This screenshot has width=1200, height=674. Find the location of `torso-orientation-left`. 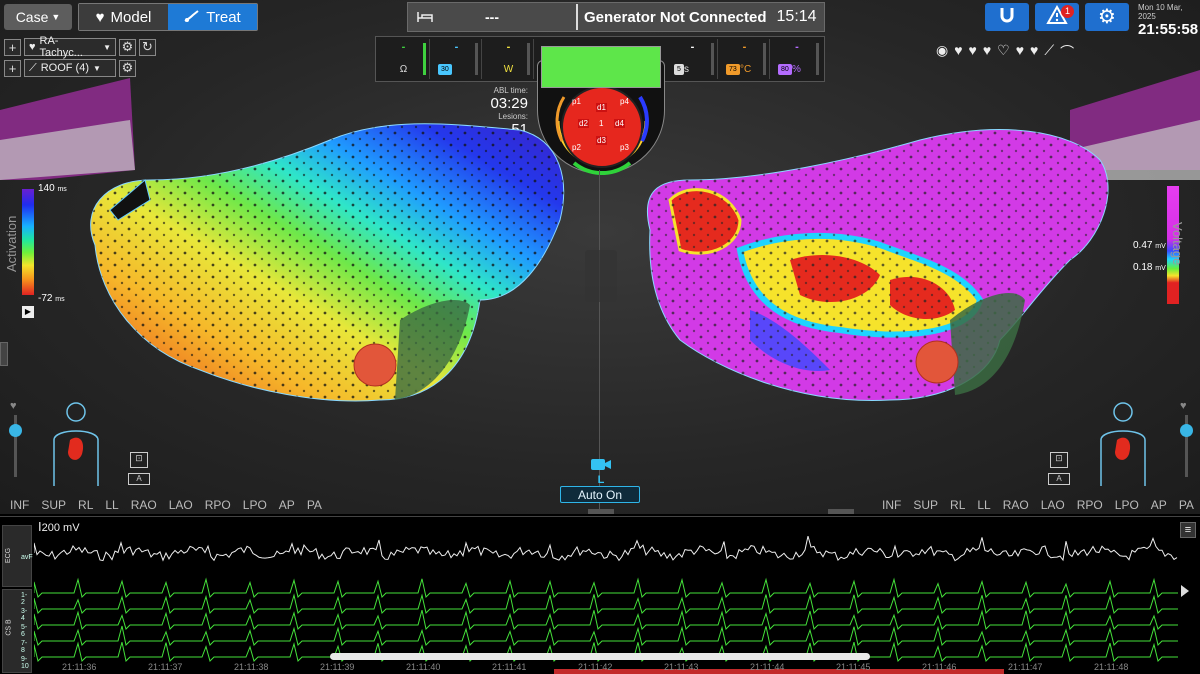

torso-orientation-left is located at coordinates (76, 443).